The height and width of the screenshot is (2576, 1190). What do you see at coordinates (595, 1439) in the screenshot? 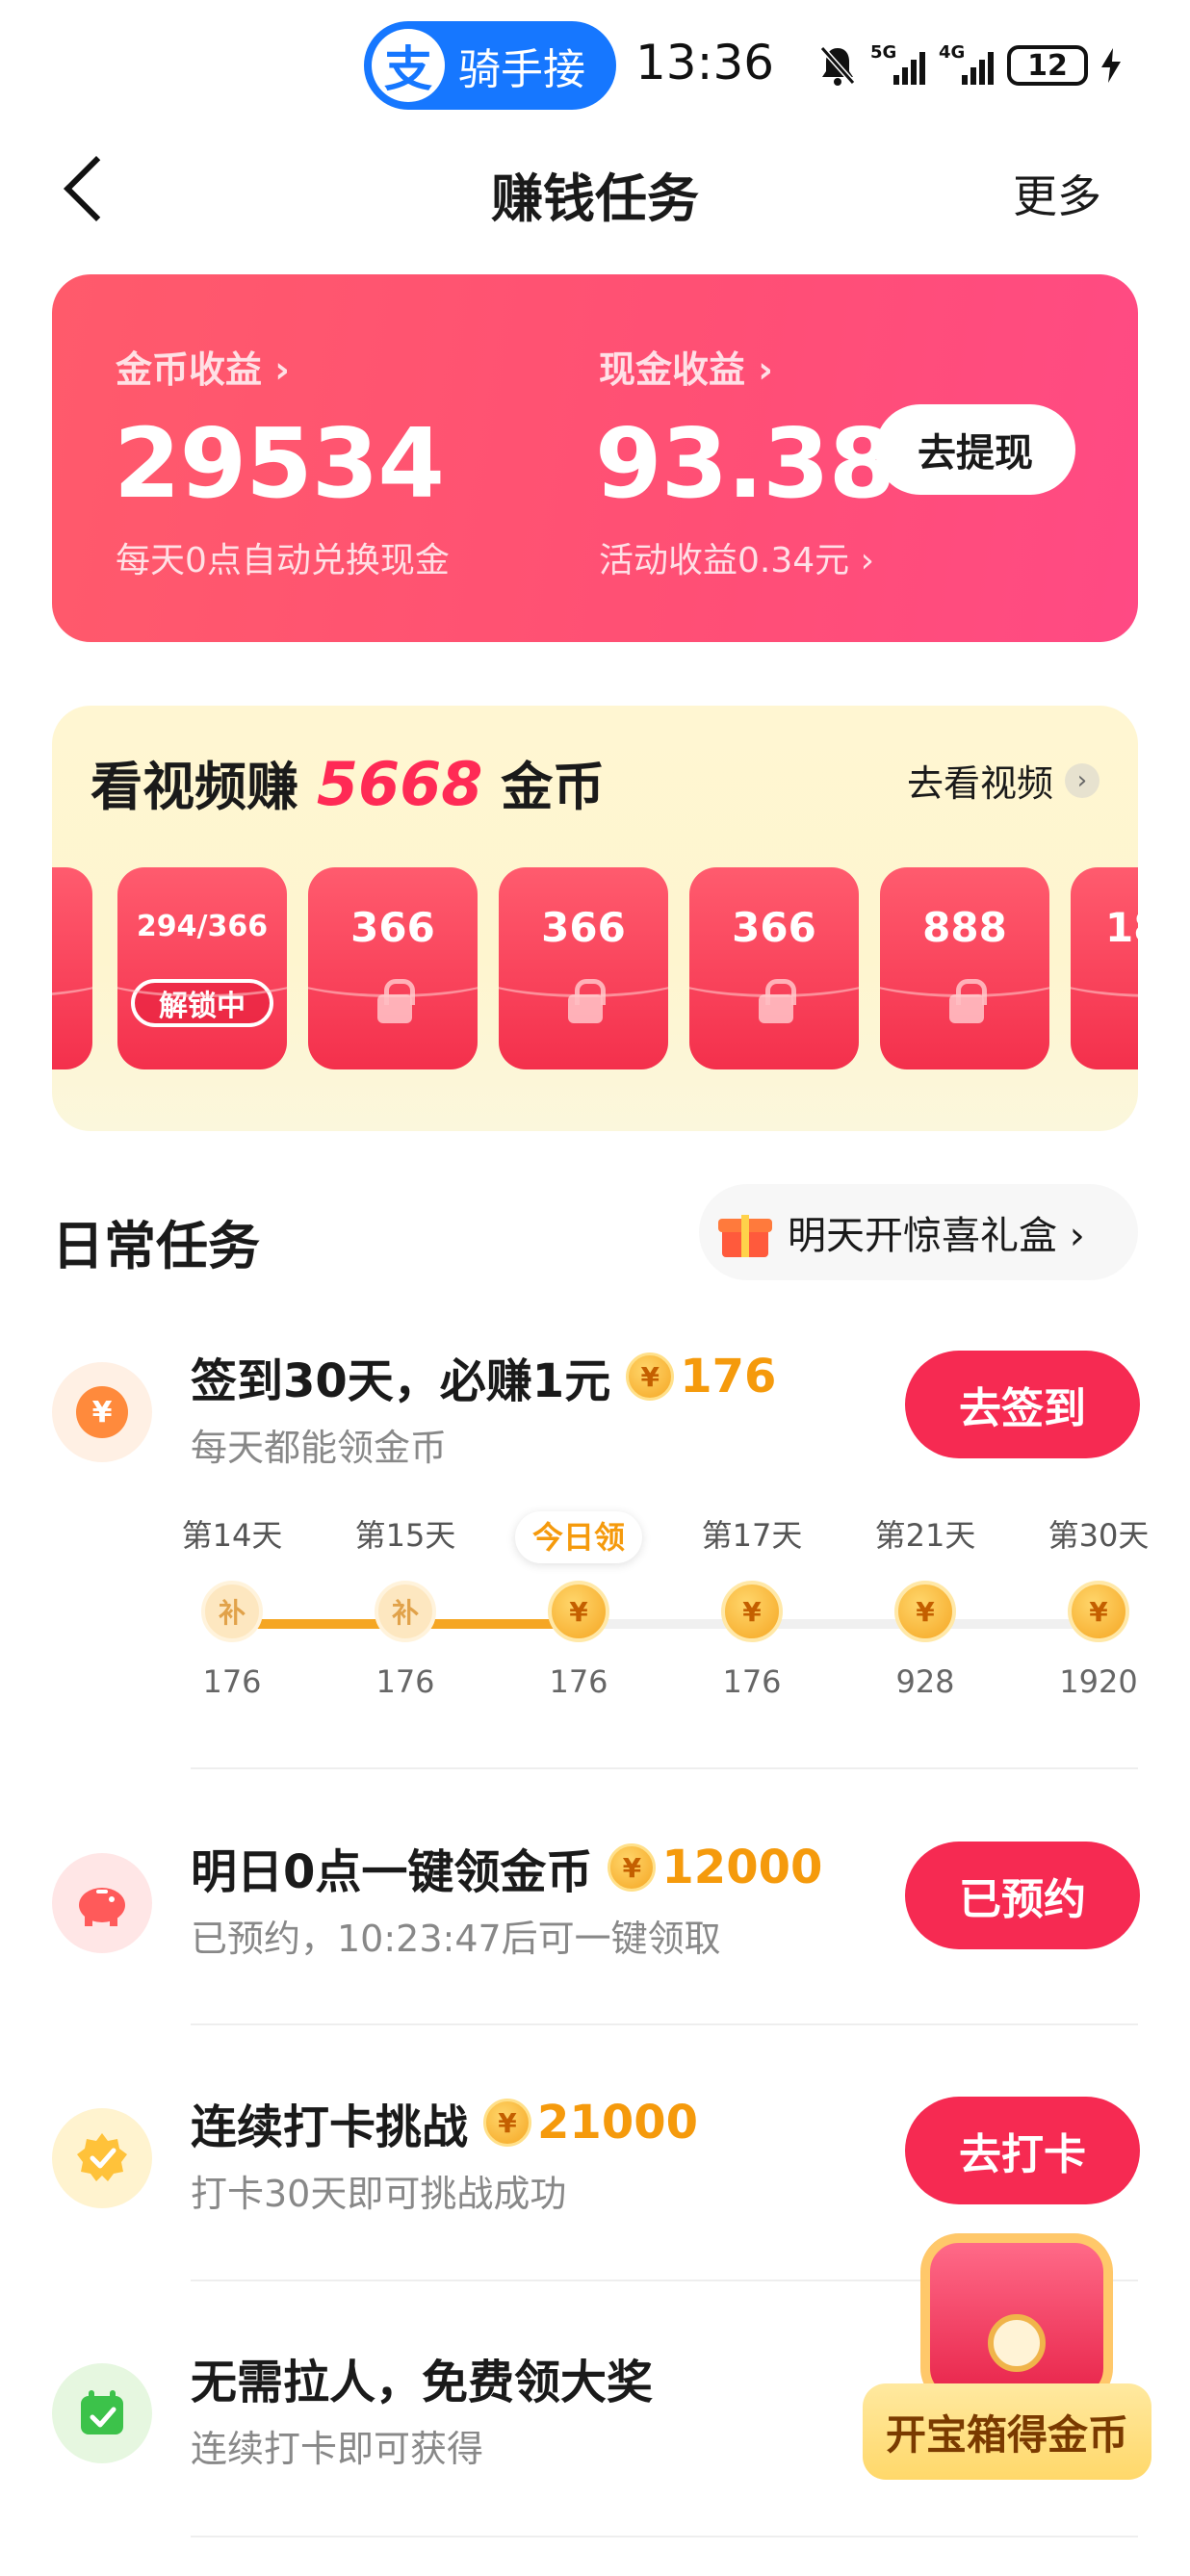
I see `task-signin: ¥ 签到30天，必赚1元 ¥ 176 每天都能领金币 去签到` at bounding box center [595, 1439].